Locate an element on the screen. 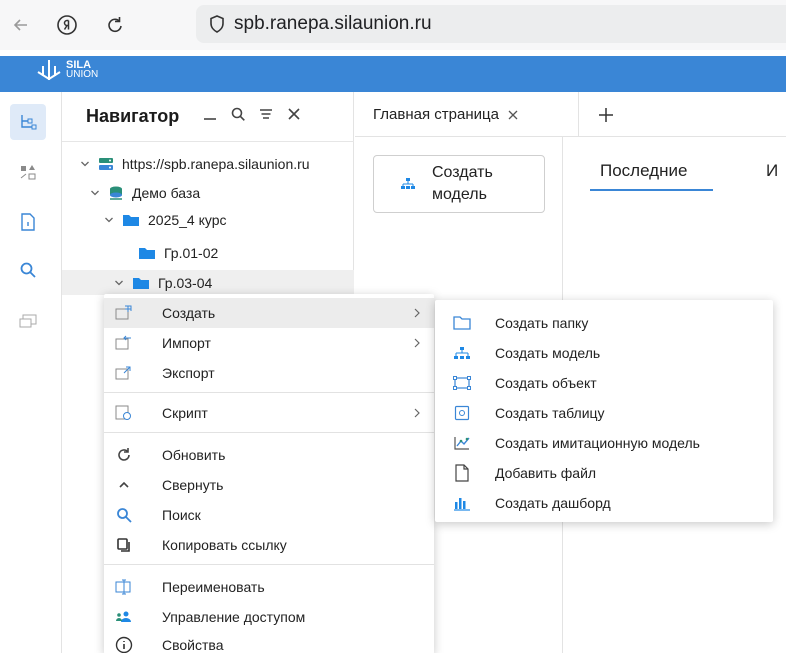 The width and height of the screenshot is (786, 653). export-icon is located at coordinates (124, 373).